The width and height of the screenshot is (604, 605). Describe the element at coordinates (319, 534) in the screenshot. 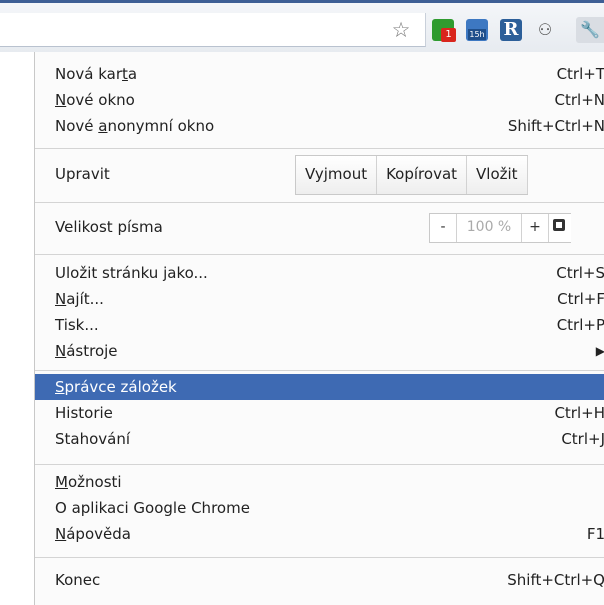

I see `menu-item-help: Nápověda F1` at that location.